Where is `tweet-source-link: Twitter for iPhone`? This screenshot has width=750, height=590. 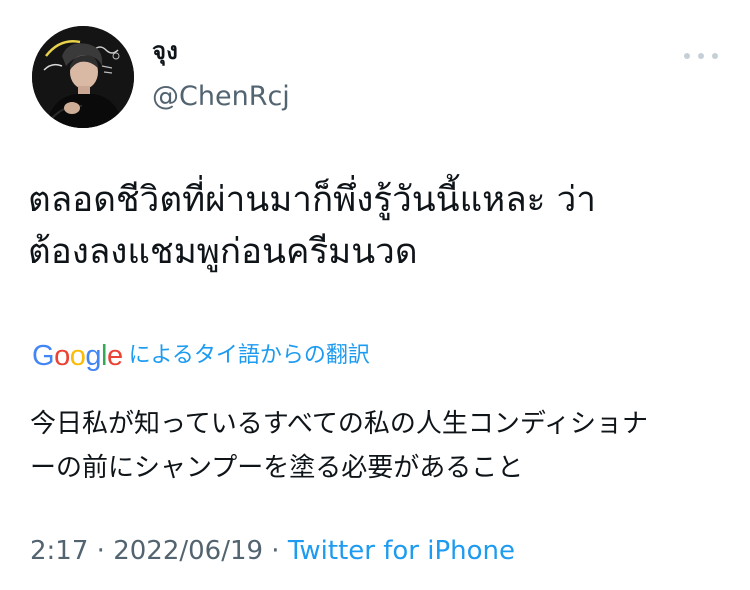
tweet-source-link: Twitter for iPhone is located at coordinates (401, 551).